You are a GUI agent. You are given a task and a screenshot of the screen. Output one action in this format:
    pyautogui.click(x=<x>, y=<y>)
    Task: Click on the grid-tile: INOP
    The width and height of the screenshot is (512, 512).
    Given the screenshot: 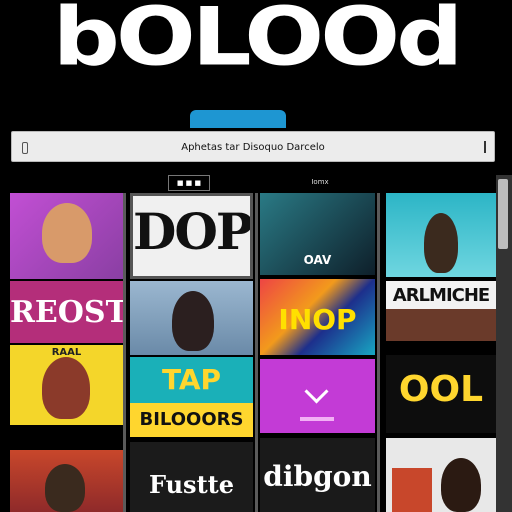 What is the action you would take?
    pyautogui.click(x=317, y=317)
    